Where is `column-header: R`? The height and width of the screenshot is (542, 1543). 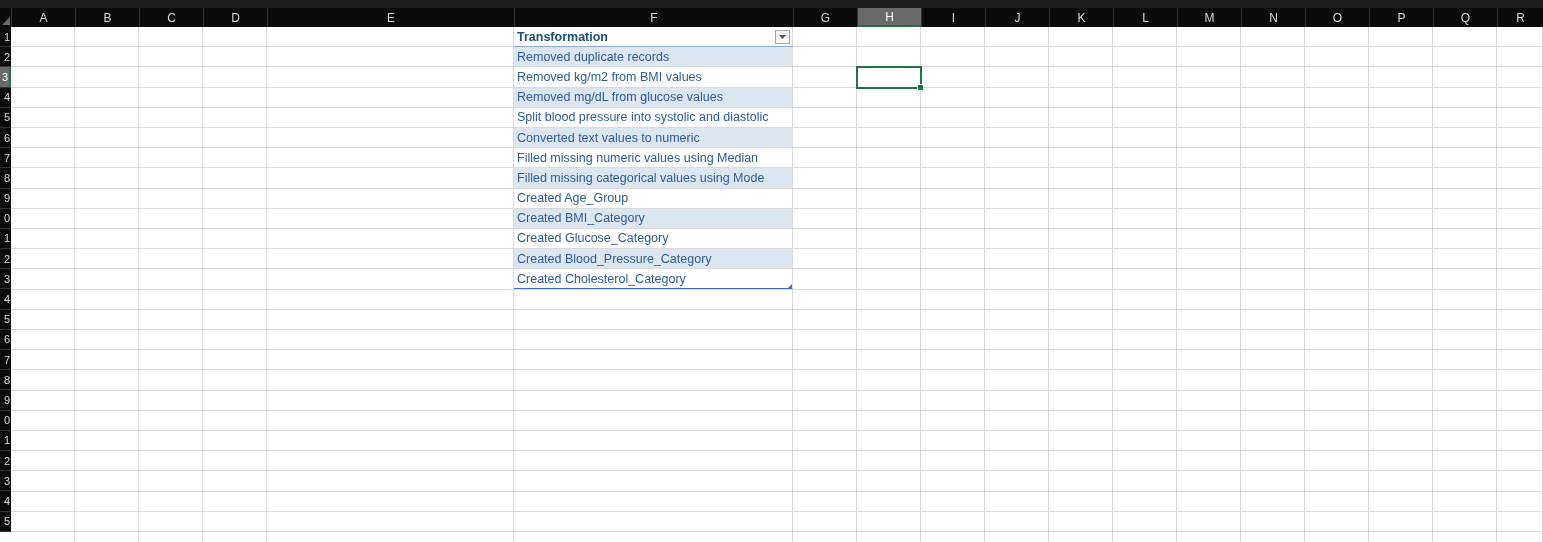 column-header: R is located at coordinates (1520, 17).